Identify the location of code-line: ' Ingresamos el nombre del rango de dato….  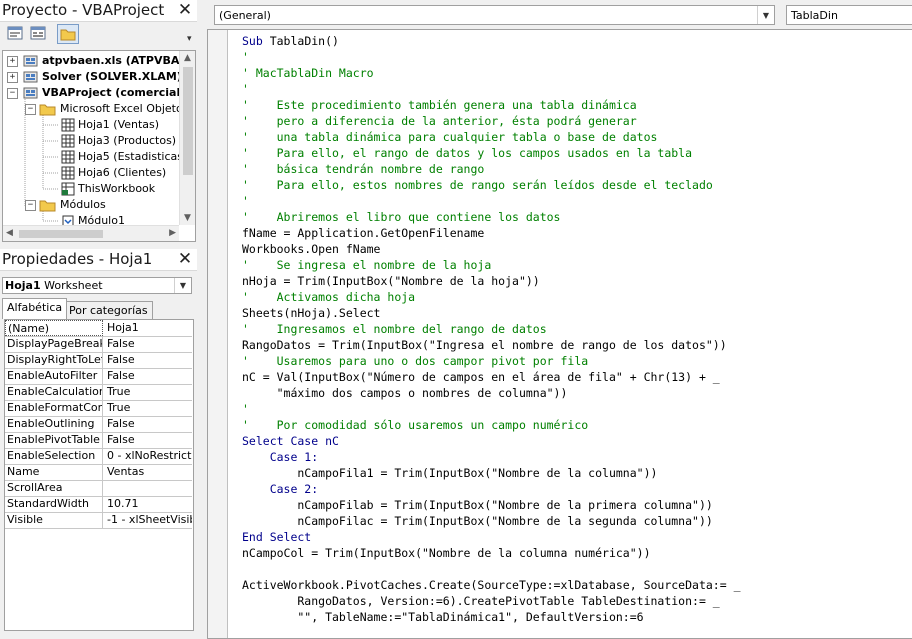
(491, 329).